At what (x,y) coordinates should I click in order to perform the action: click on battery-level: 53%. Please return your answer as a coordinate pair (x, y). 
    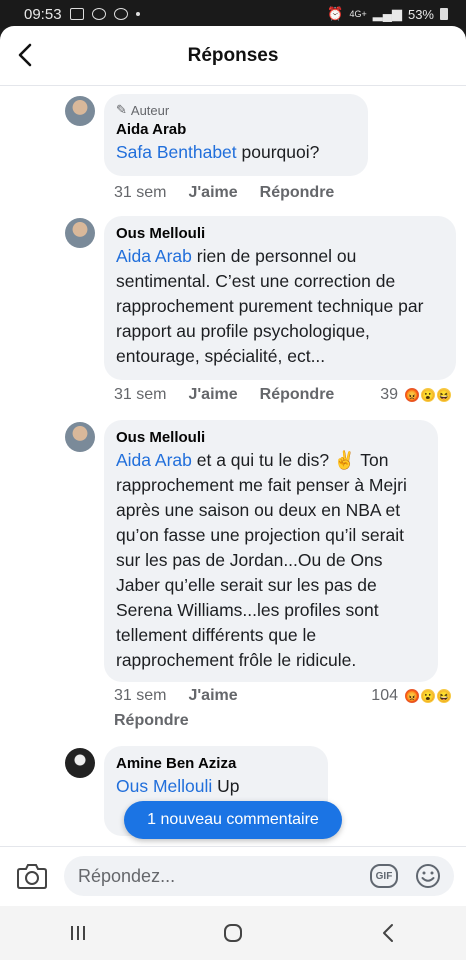
    Looking at the image, I should click on (420, 14).